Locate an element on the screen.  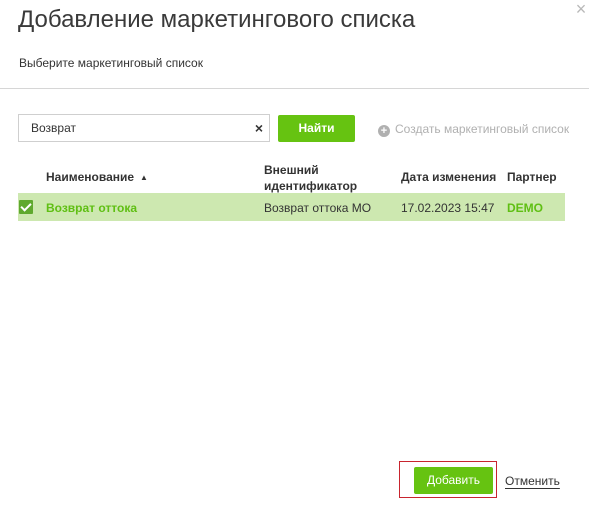
cancel-link: Отменить is located at coordinates (532, 481).